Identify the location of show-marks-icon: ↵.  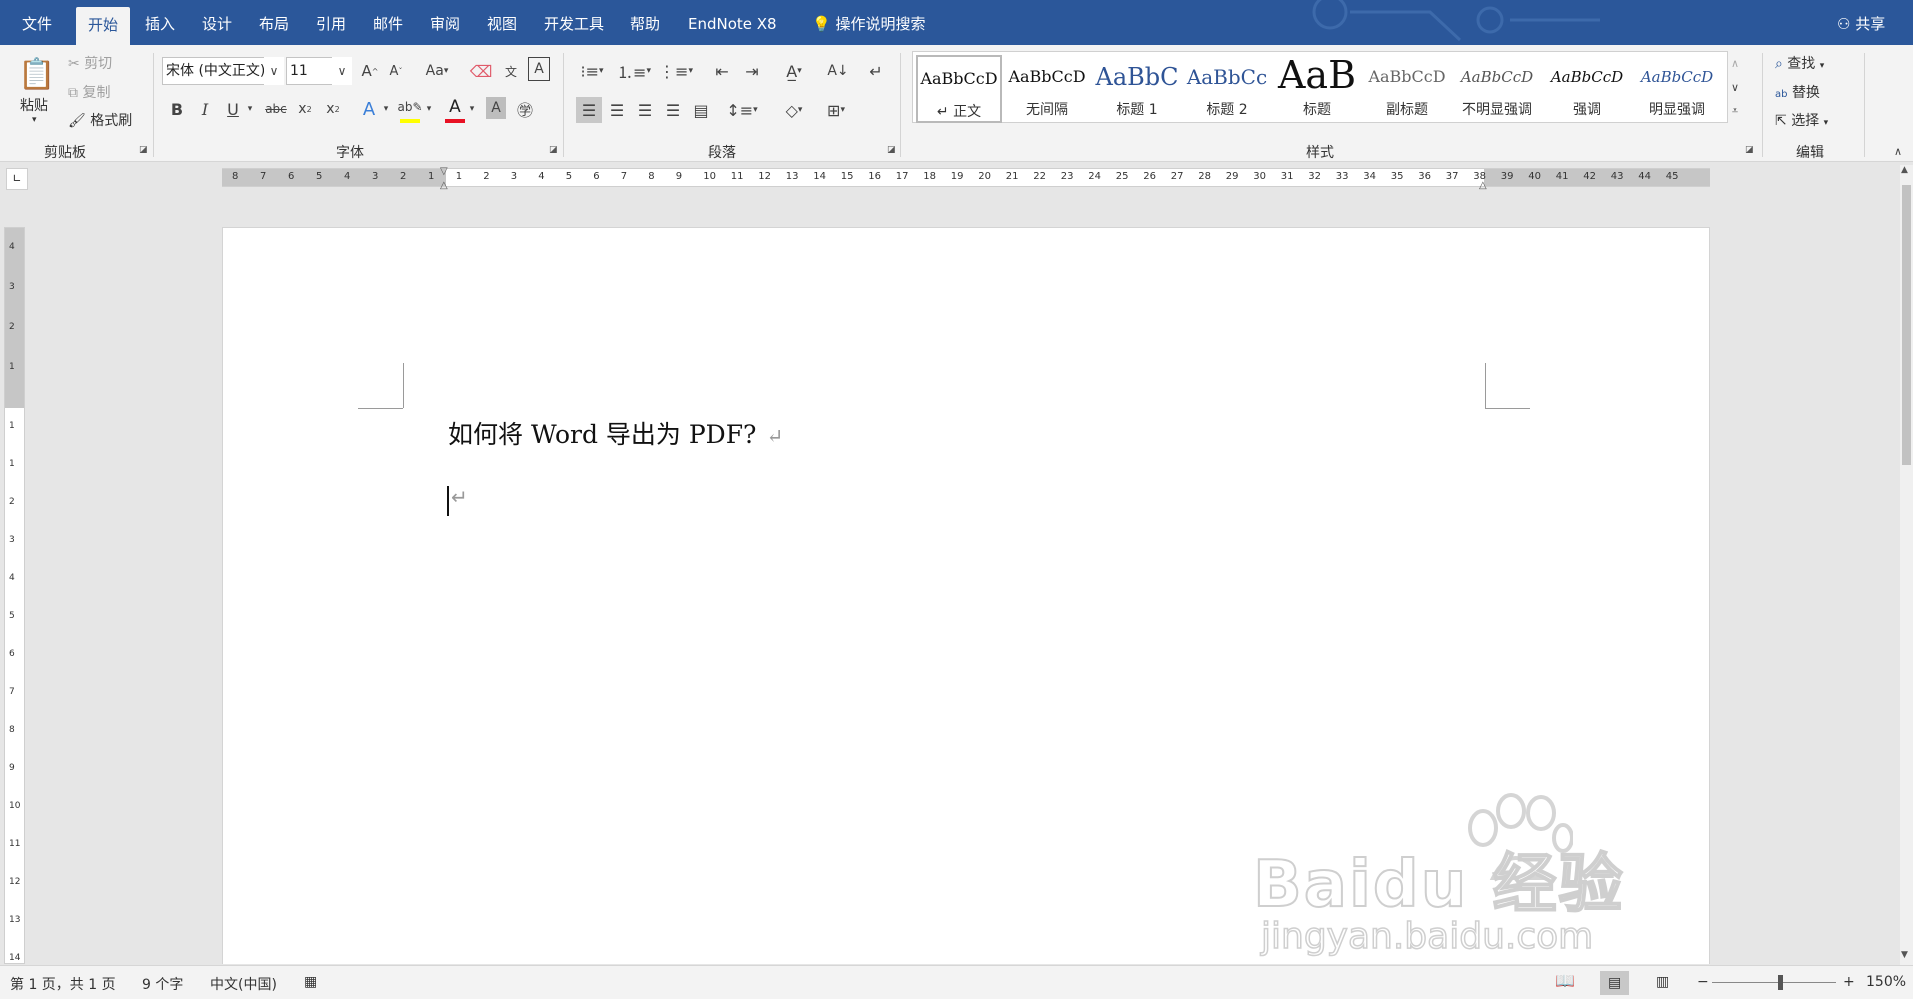
(876, 71).